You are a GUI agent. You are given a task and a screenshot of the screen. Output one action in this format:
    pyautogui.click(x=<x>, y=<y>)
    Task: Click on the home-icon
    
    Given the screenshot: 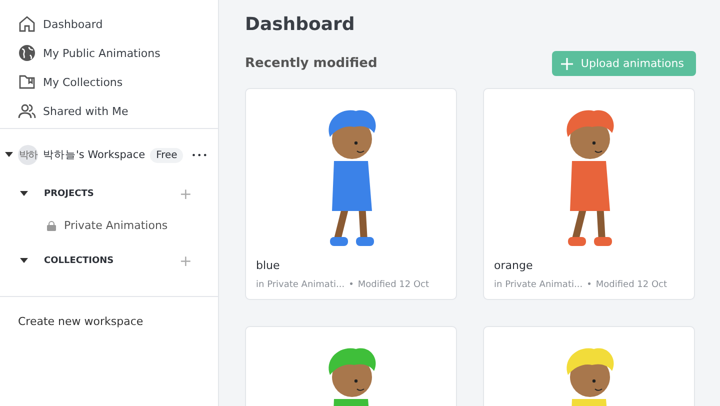 What is the action you would take?
    pyautogui.click(x=27, y=24)
    